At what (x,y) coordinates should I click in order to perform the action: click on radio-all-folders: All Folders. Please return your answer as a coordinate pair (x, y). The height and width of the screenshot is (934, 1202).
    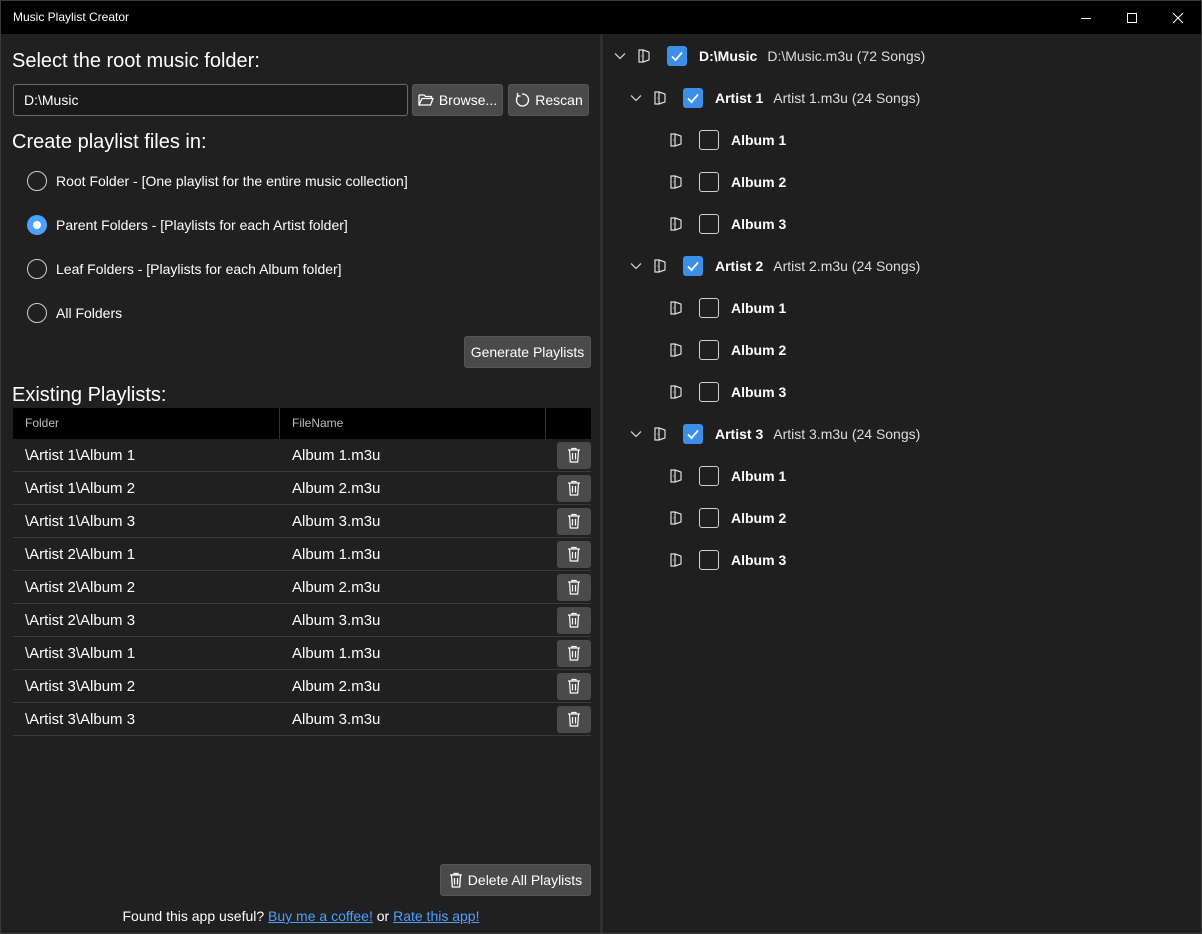
    Looking at the image, I should click on (74, 313).